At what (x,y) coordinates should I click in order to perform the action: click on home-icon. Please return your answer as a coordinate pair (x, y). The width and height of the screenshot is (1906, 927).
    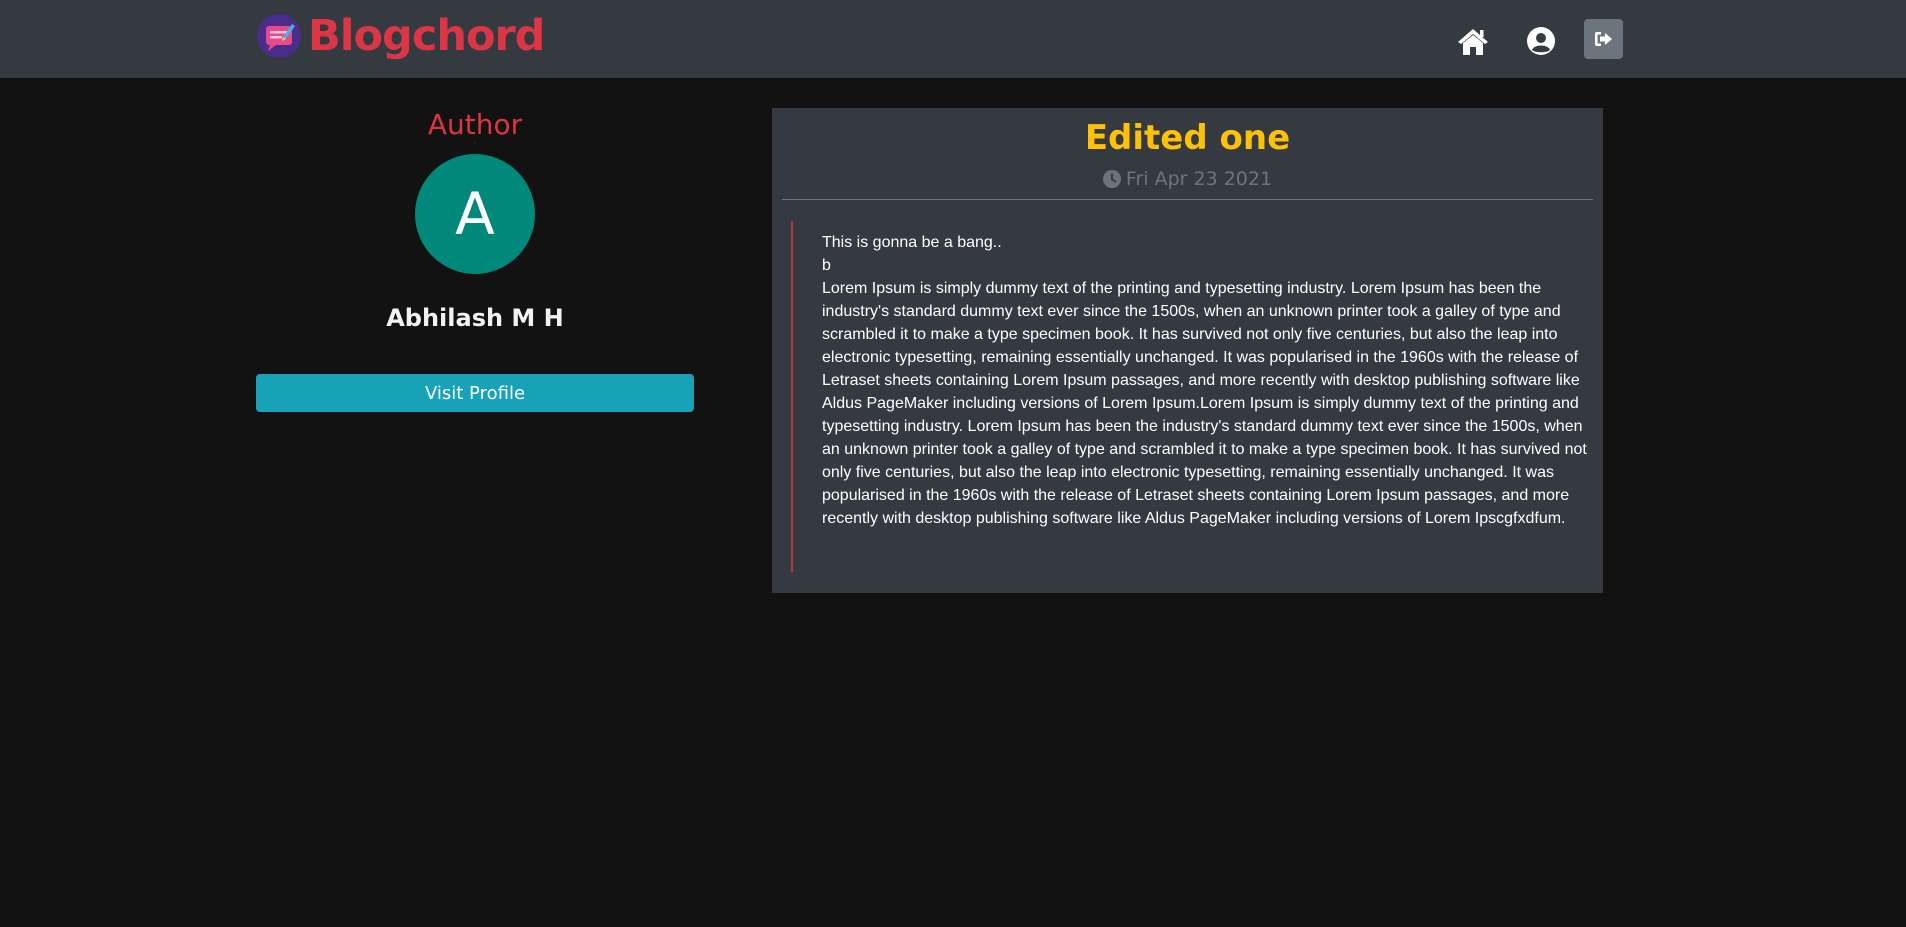
    Looking at the image, I should click on (1473, 42).